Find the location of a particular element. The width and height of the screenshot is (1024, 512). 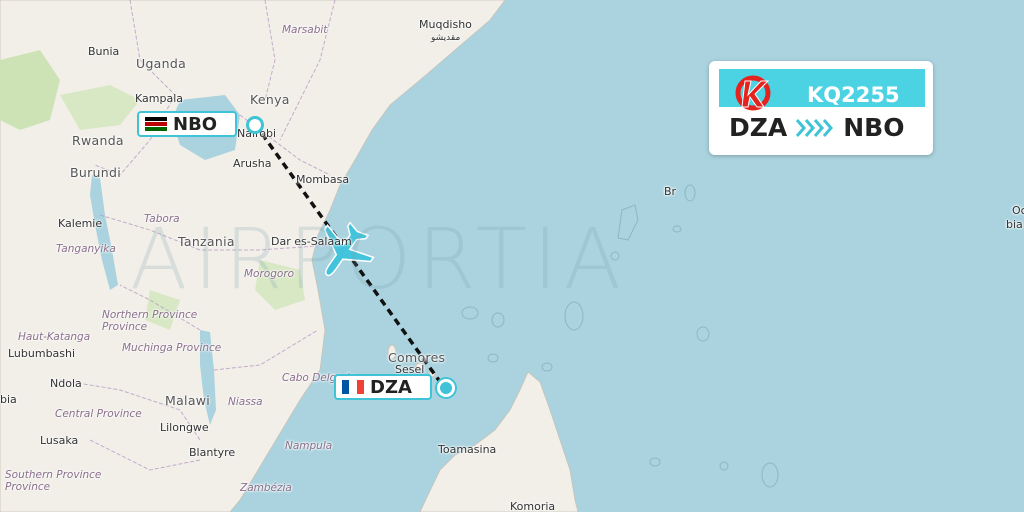

route-summary: DZA NBO is located at coordinates (816, 127).